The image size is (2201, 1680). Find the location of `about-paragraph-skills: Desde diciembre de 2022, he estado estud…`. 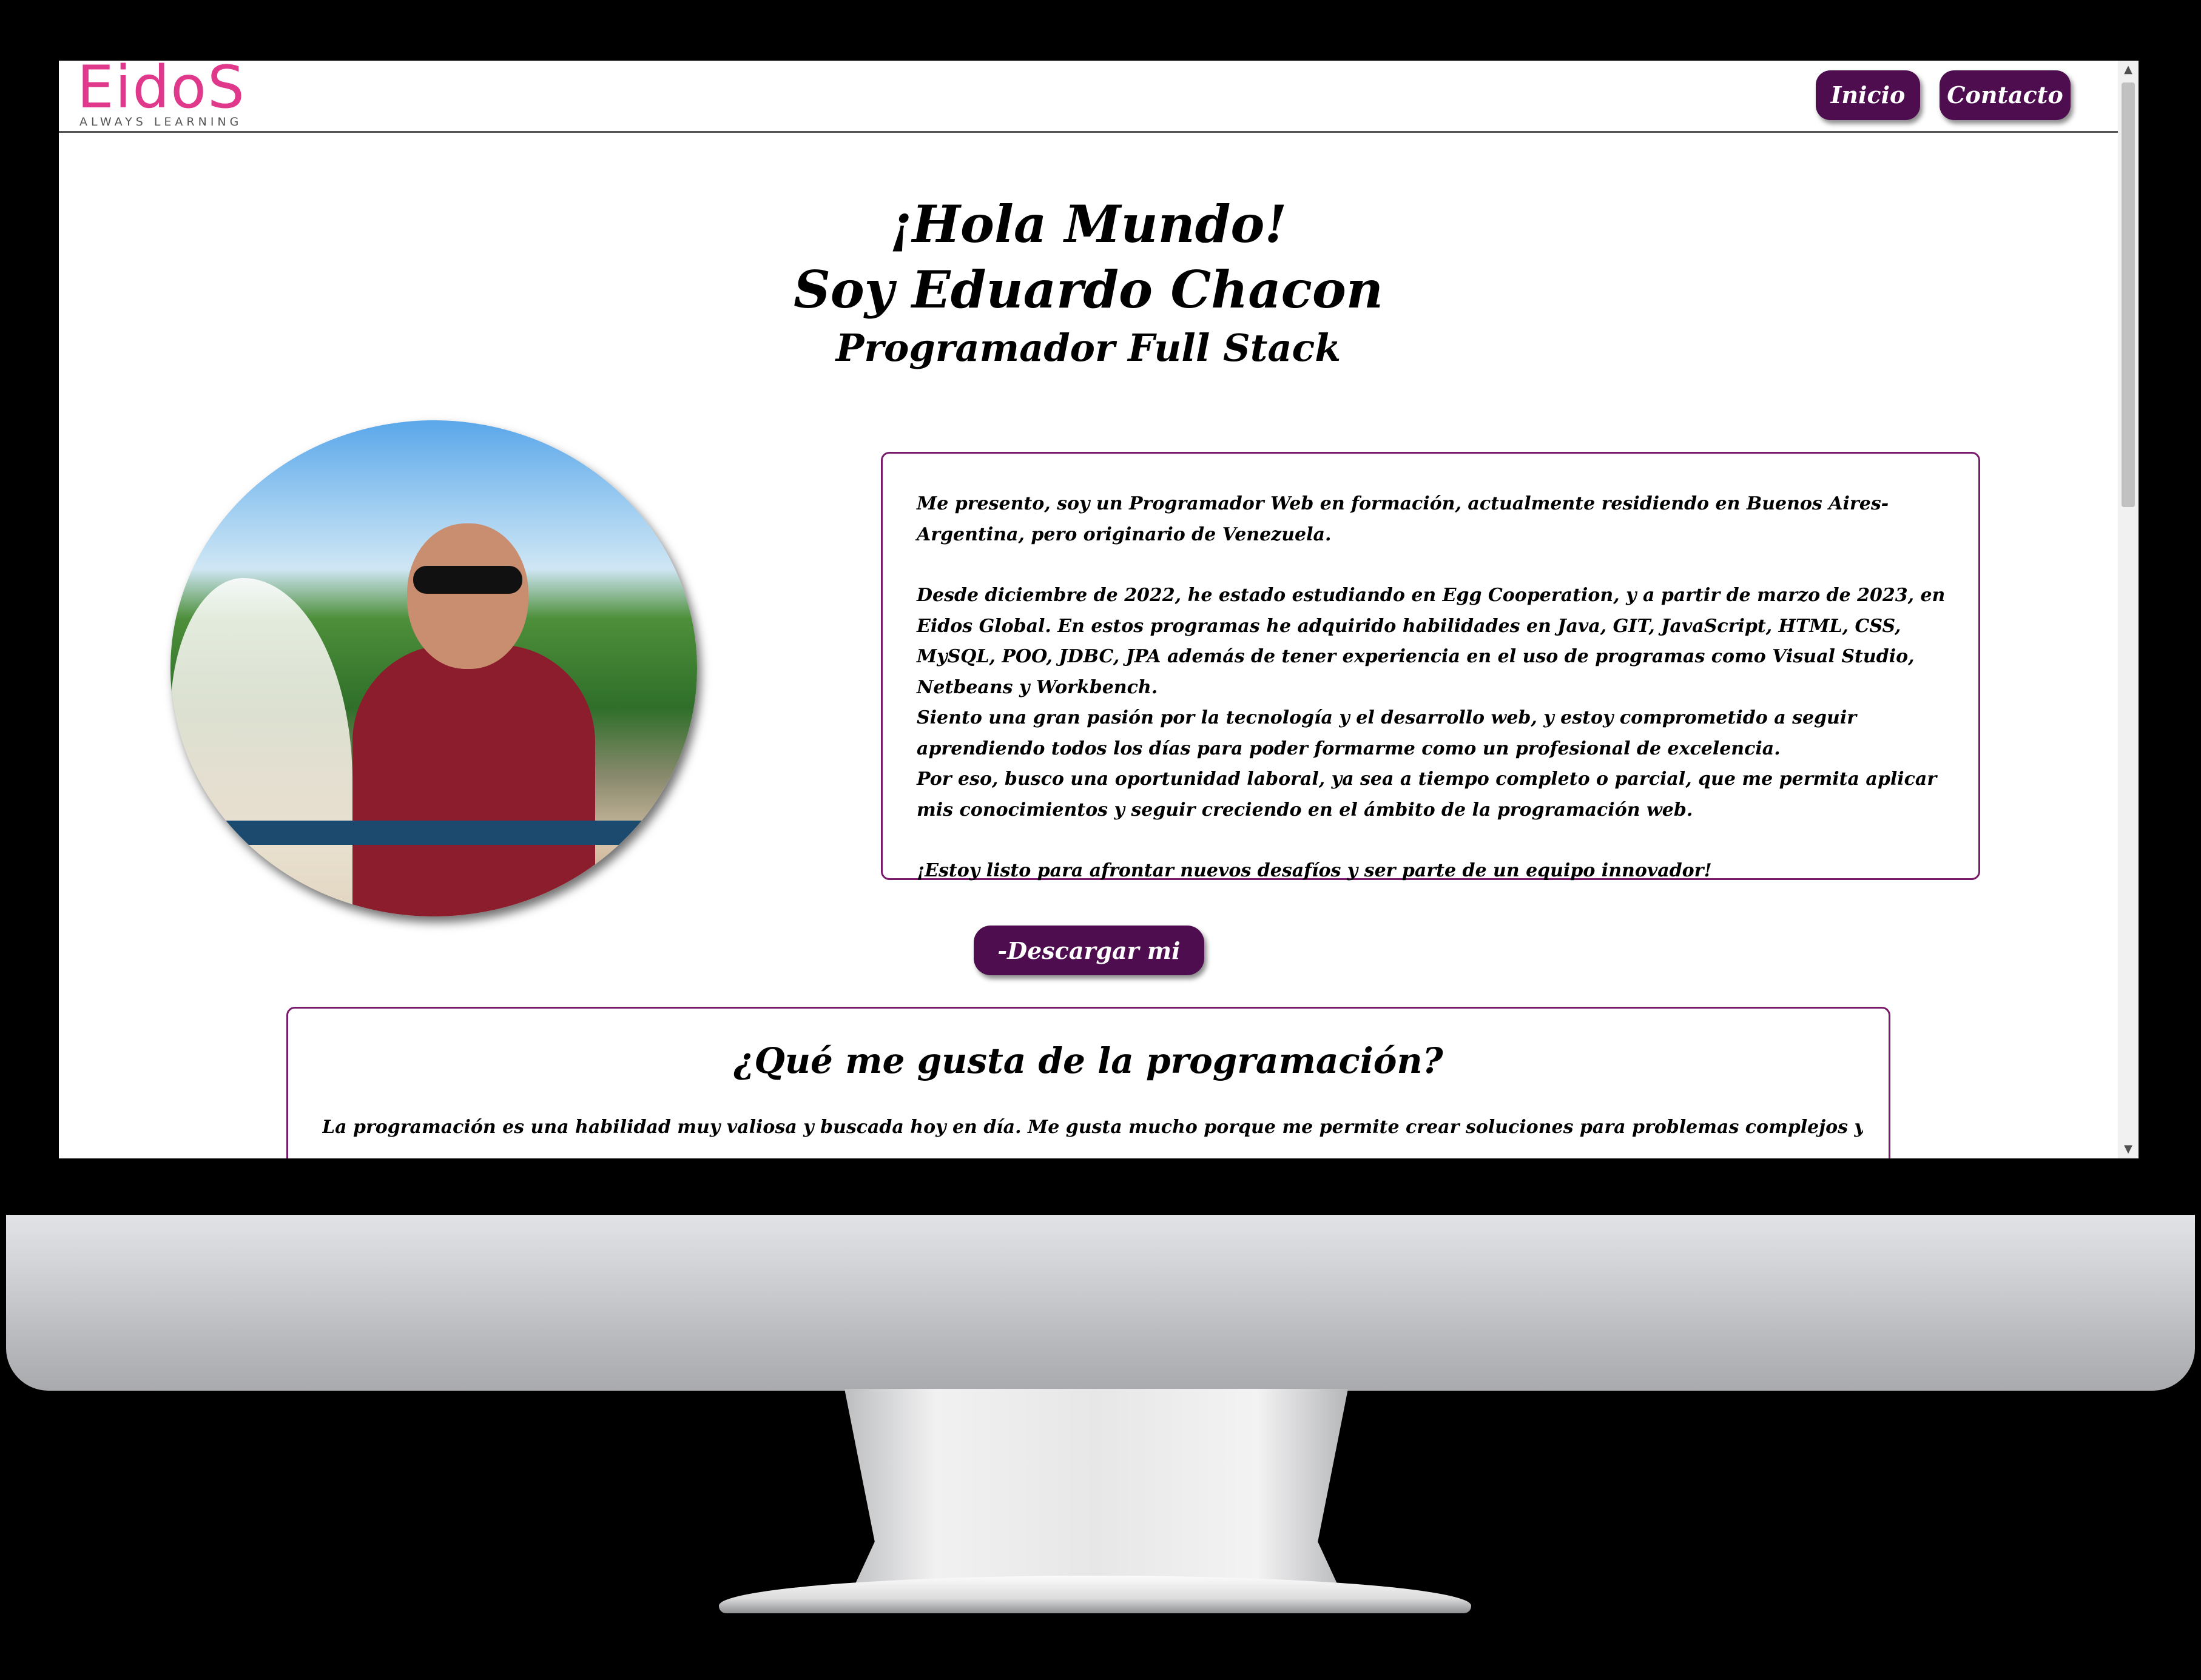

about-paragraph-skills: Desde diciembre de 2022, he estado estud… is located at coordinates (1431, 703).